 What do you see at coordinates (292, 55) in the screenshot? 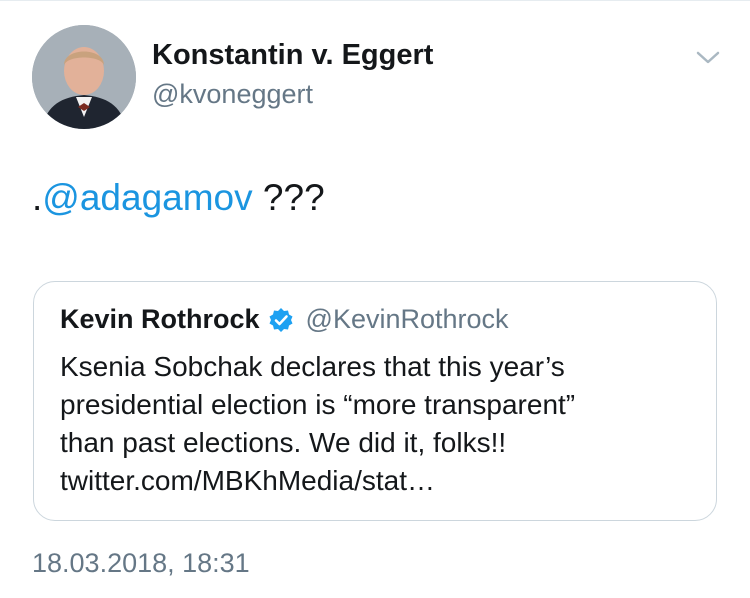
I see `author-display-name: Konstantin v. Eggert` at bounding box center [292, 55].